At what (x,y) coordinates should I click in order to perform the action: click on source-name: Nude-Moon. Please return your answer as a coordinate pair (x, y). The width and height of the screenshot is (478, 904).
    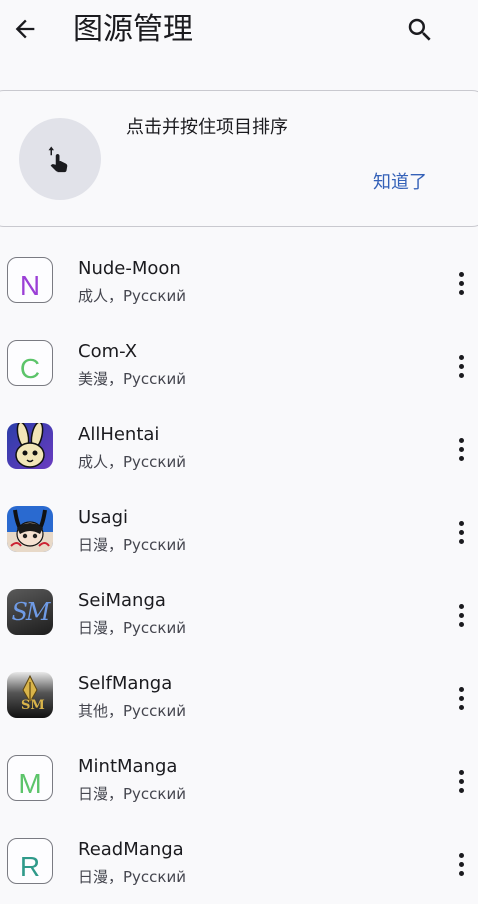
    Looking at the image, I should click on (129, 268).